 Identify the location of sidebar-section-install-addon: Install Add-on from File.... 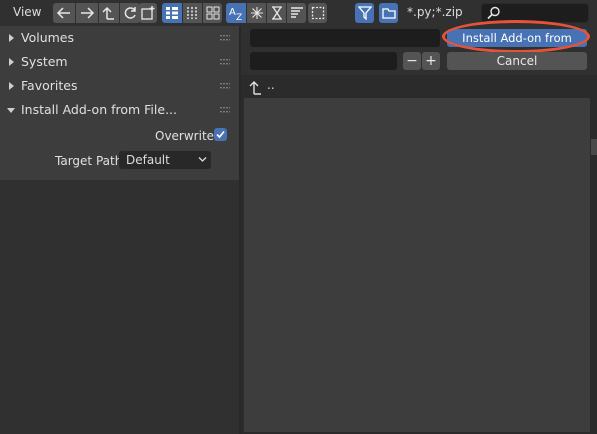
(120, 110).